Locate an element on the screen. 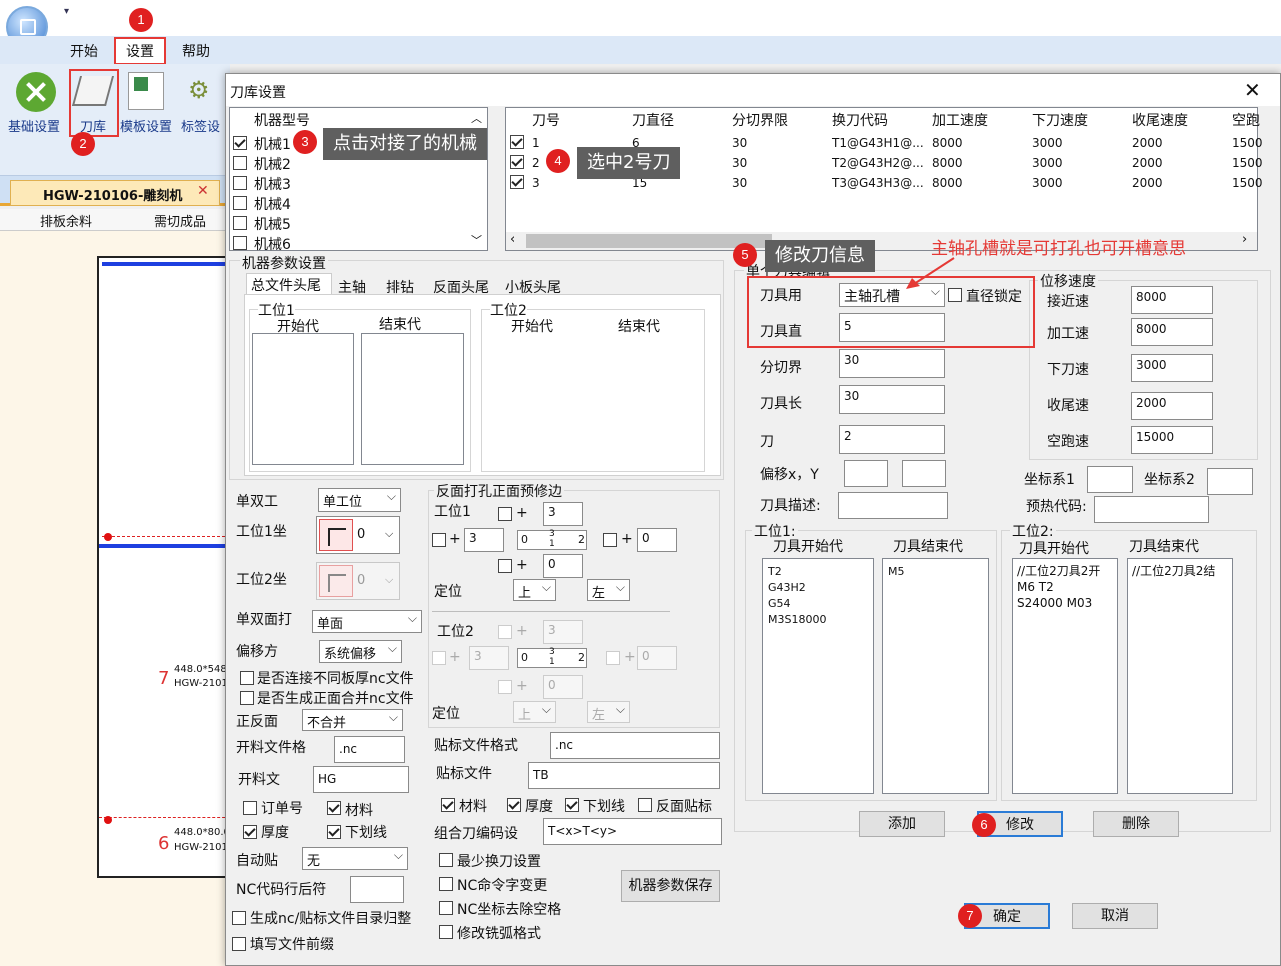 The height and width of the screenshot is (966, 1281). open-fmt-input: .nc is located at coordinates (369, 749).